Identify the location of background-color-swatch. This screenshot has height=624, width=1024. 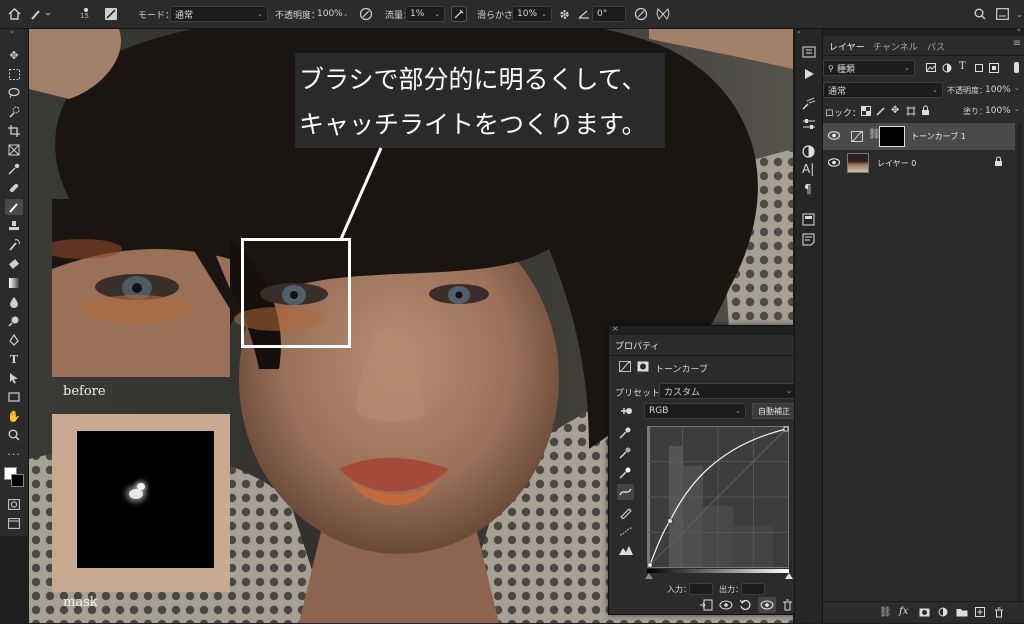
(17, 480).